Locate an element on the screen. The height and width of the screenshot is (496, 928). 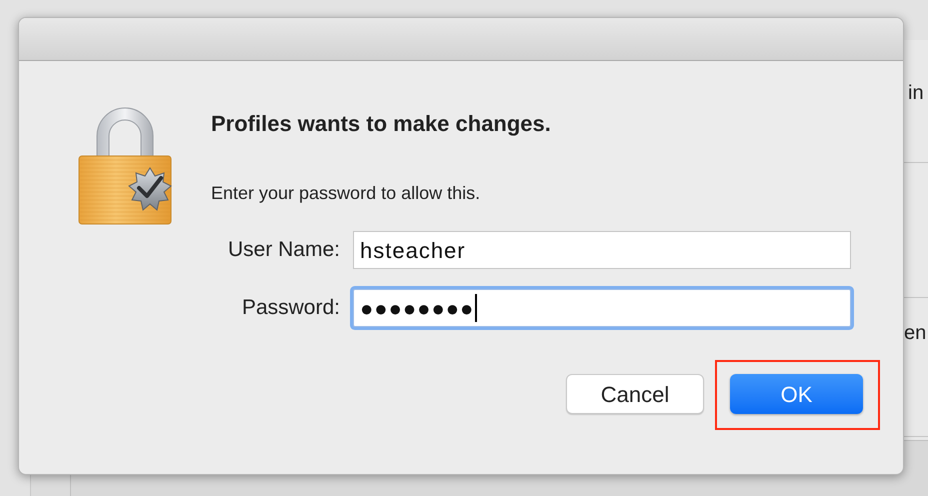
text-field: ●●●●●●●● is located at coordinates (602, 308).